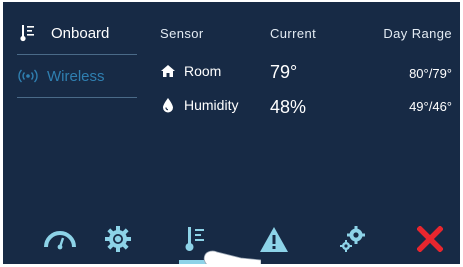  Describe the element at coordinates (430, 106) in the screenshot. I see `day-range-value: 49°/46°` at that location.